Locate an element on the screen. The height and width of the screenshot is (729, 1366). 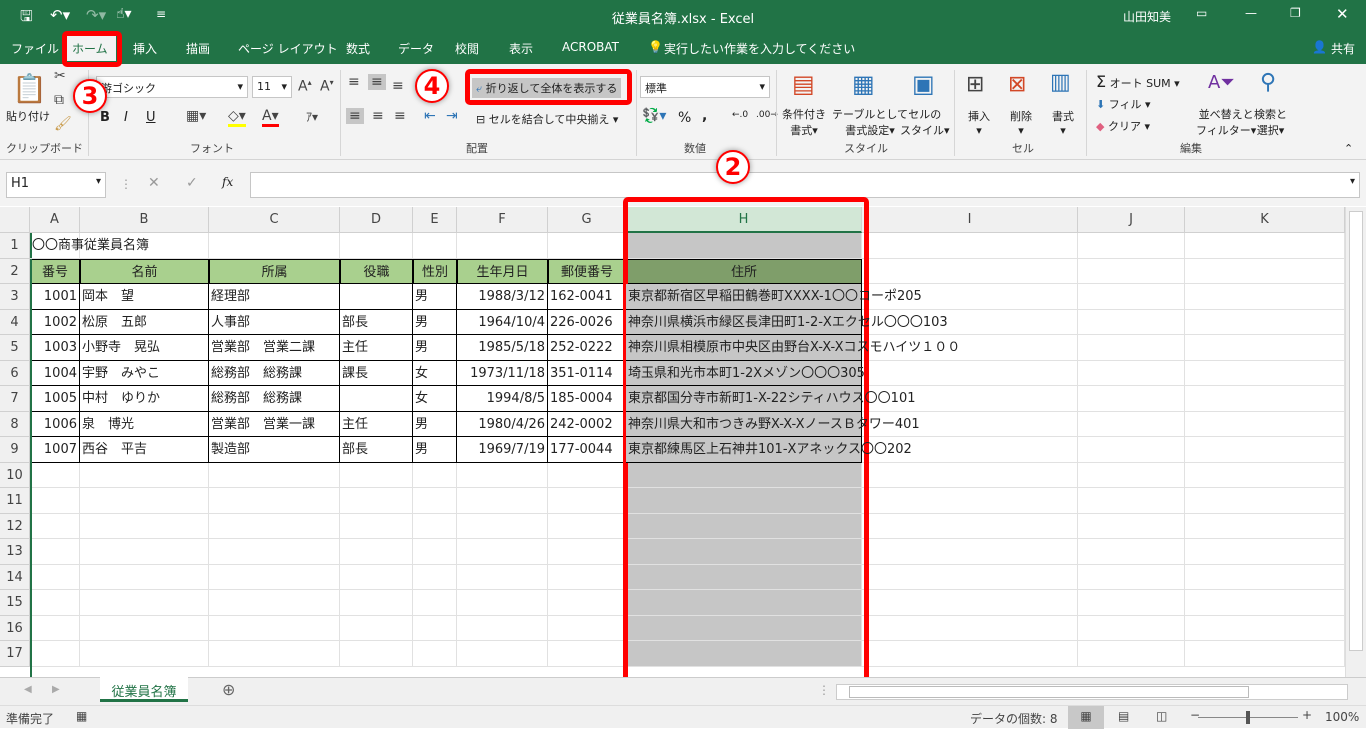
cell-G2: 郵便番号 is located at coordinates (587, 271).